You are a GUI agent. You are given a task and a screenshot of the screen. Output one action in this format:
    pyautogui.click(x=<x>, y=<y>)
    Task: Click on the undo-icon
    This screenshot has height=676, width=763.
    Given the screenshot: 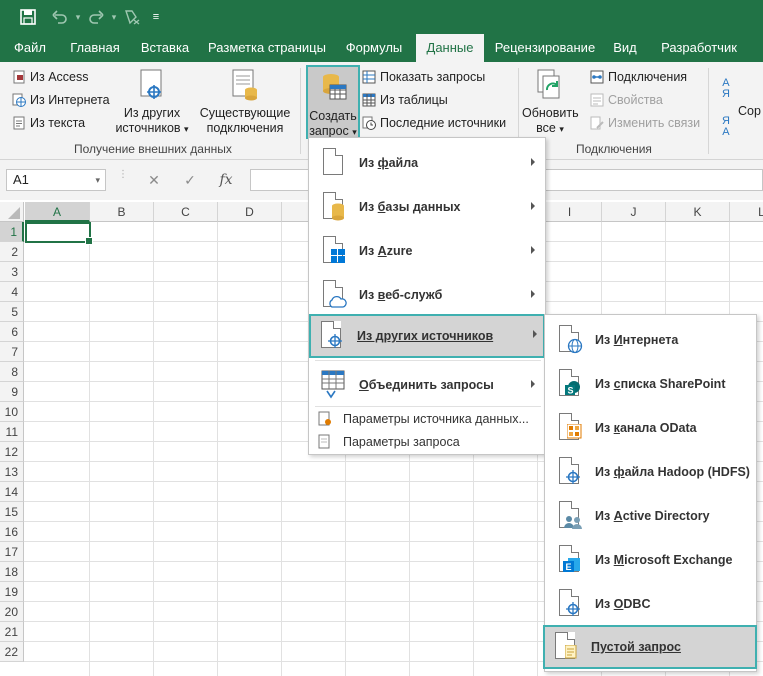 What is the action you would take?
    pyautogui.click(x=60, y=17)
    